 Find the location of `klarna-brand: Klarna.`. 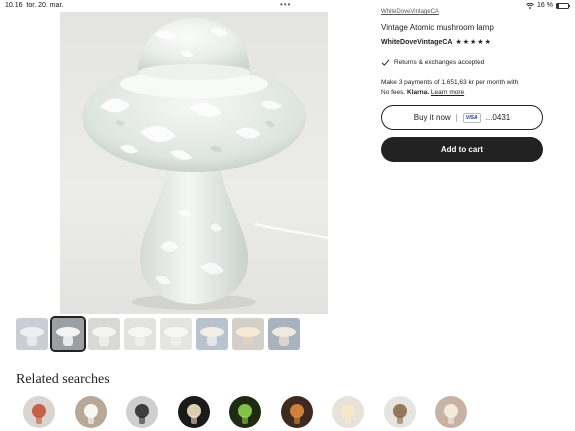

klarna-brand: Klarna. is located at coordinates (418, 92).